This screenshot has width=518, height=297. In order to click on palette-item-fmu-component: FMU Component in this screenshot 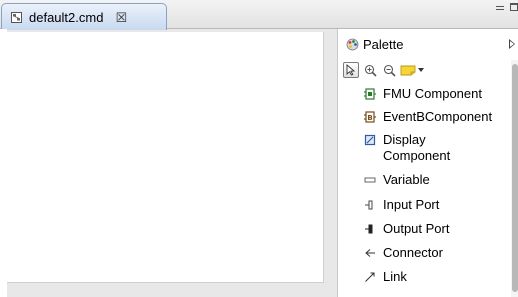, I will do `click(425, 97)`.